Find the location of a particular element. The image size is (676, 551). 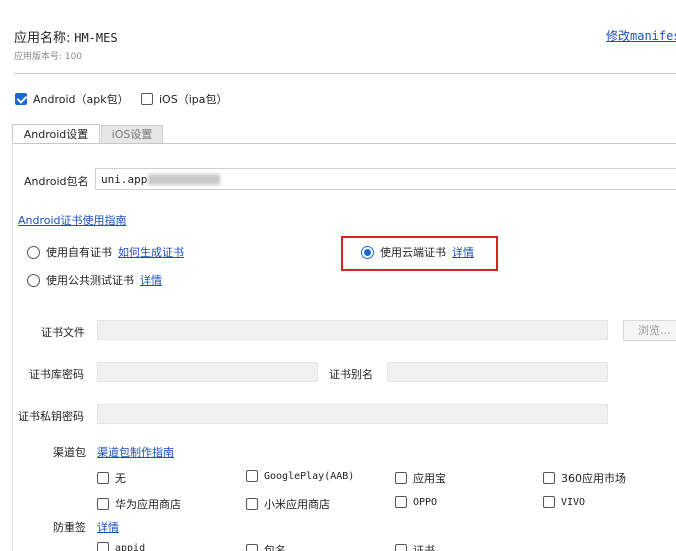

version-row: 应用版本号: 100 is located at coordinates (48, 55).